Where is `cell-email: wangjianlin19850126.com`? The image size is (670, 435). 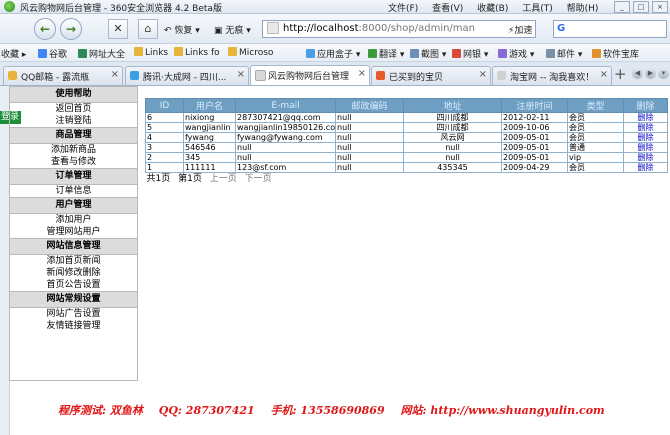
cell-email: wangjianlin19850126.com is located at coordinates (285, 127).